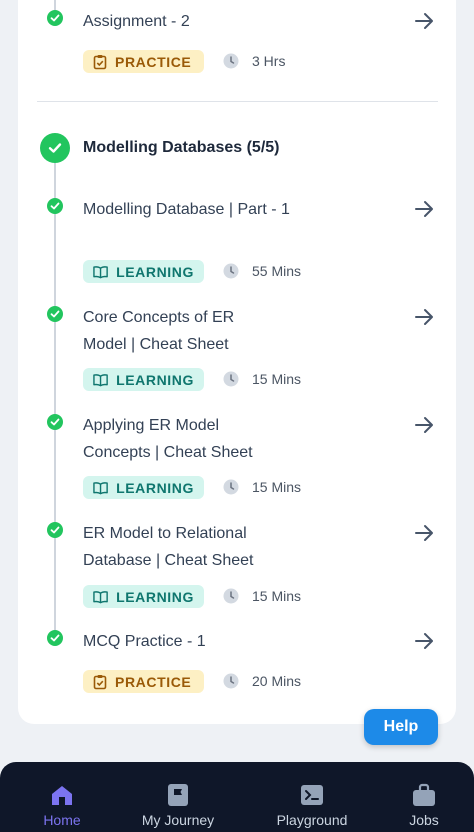 The width and height of the screenshot is (474, 832). I want to click on nav-item-jobs: Jobs, so click(424, 797).